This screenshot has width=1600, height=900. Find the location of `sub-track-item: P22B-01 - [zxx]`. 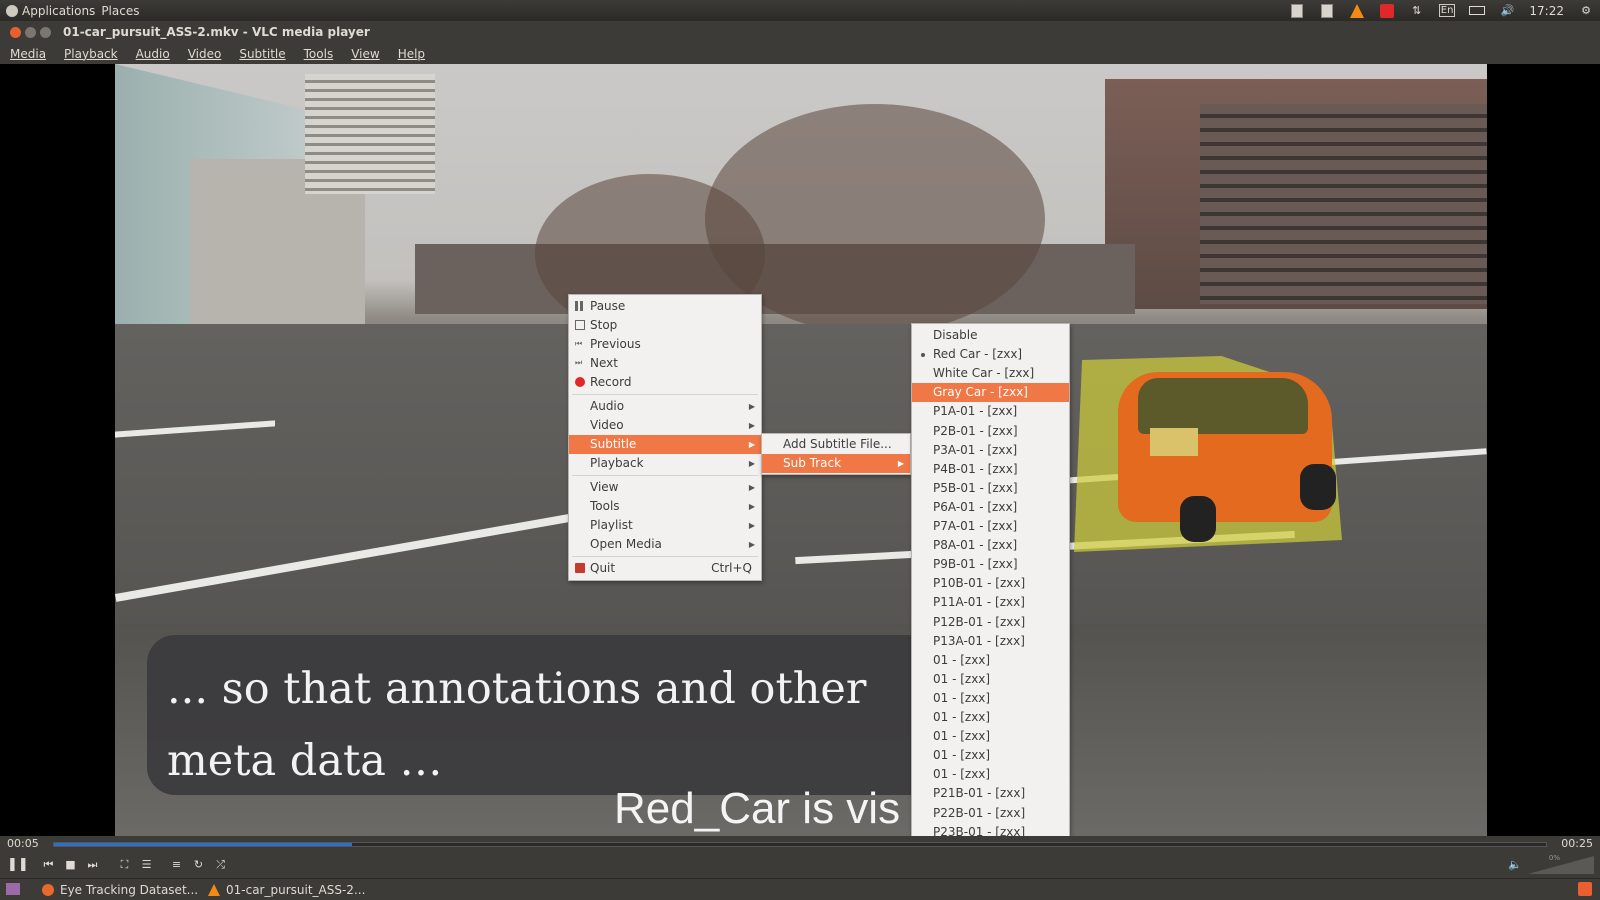

sub-track-item: P22B-01 - [zxx] is located at coordinates (990, 813).